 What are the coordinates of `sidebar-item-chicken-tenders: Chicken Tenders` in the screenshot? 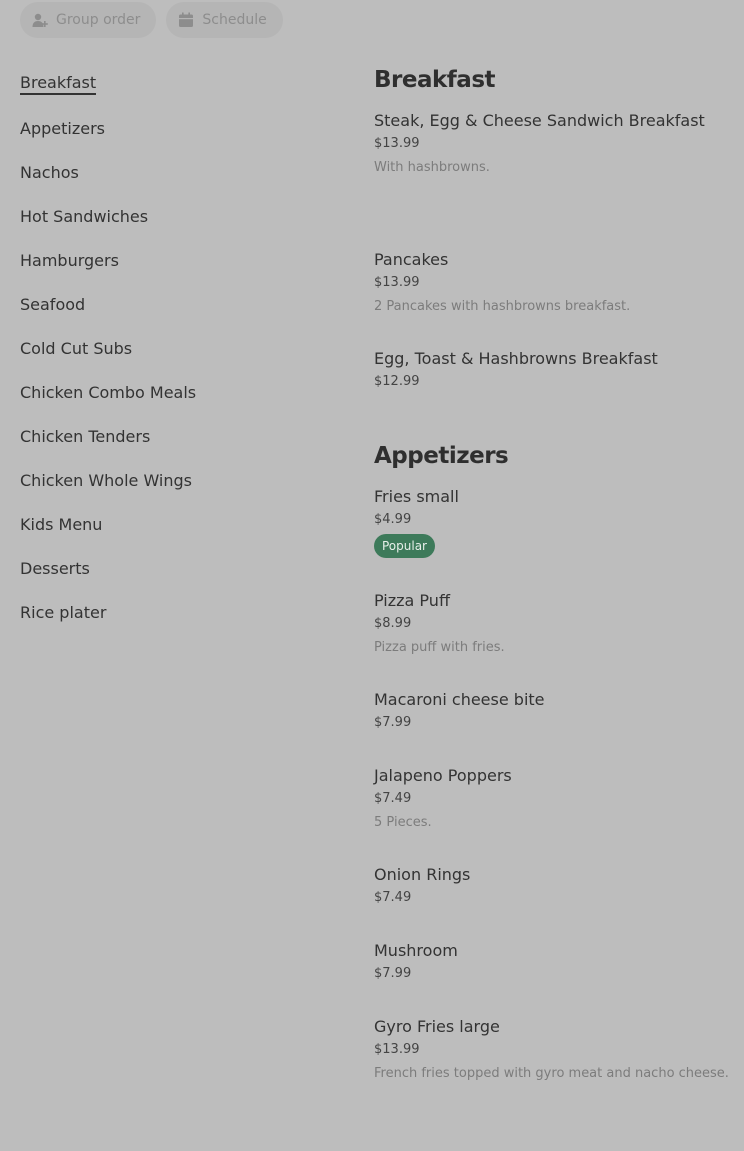 It's located at (180, 436).